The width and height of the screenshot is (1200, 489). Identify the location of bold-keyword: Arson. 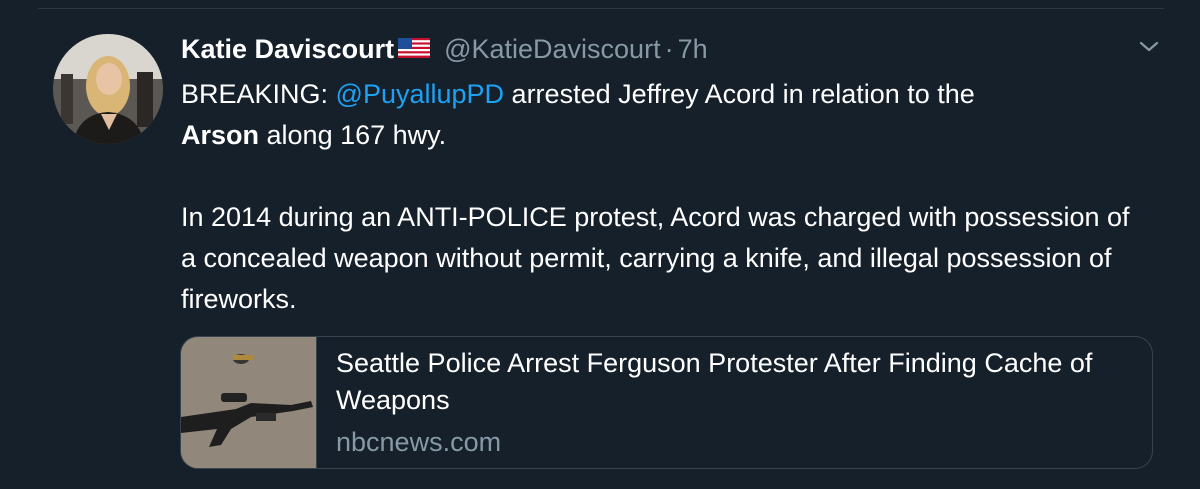
(220, 135).